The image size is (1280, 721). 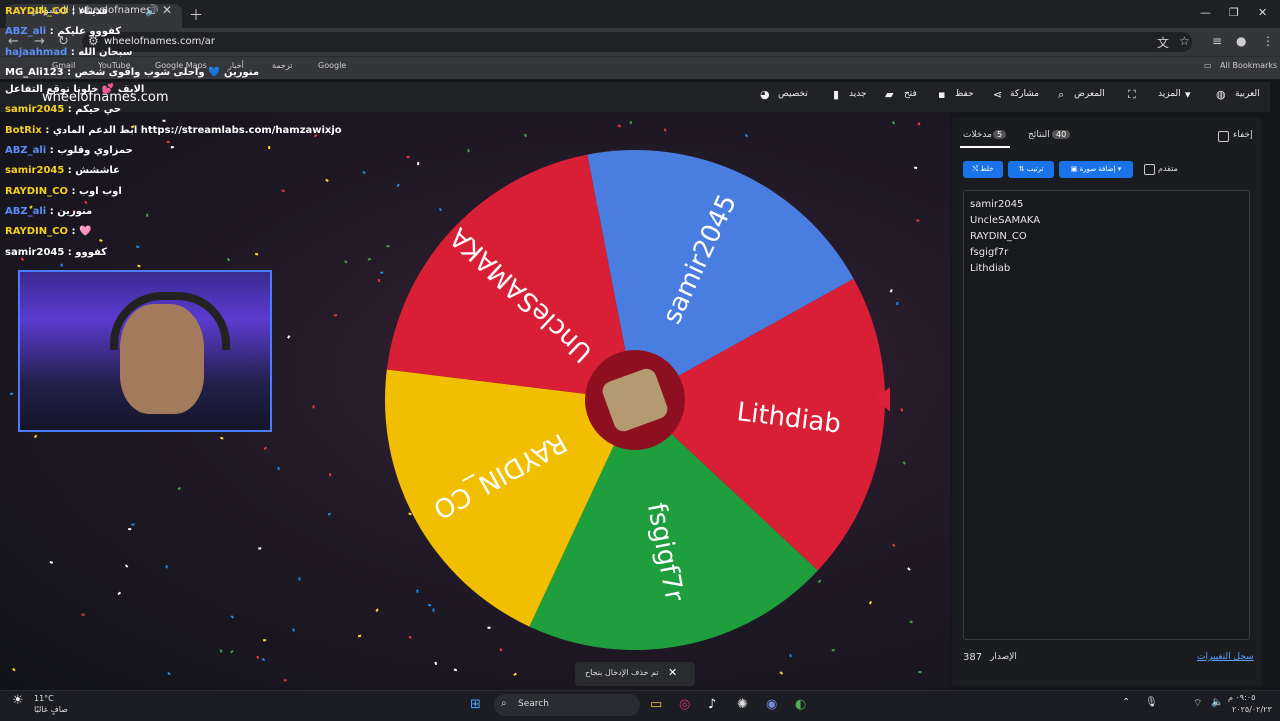 What do you see at coordinates (1039, 135) in the screenshot?
I see `tab-results: النتائج` at bounding box center [1039, 135].